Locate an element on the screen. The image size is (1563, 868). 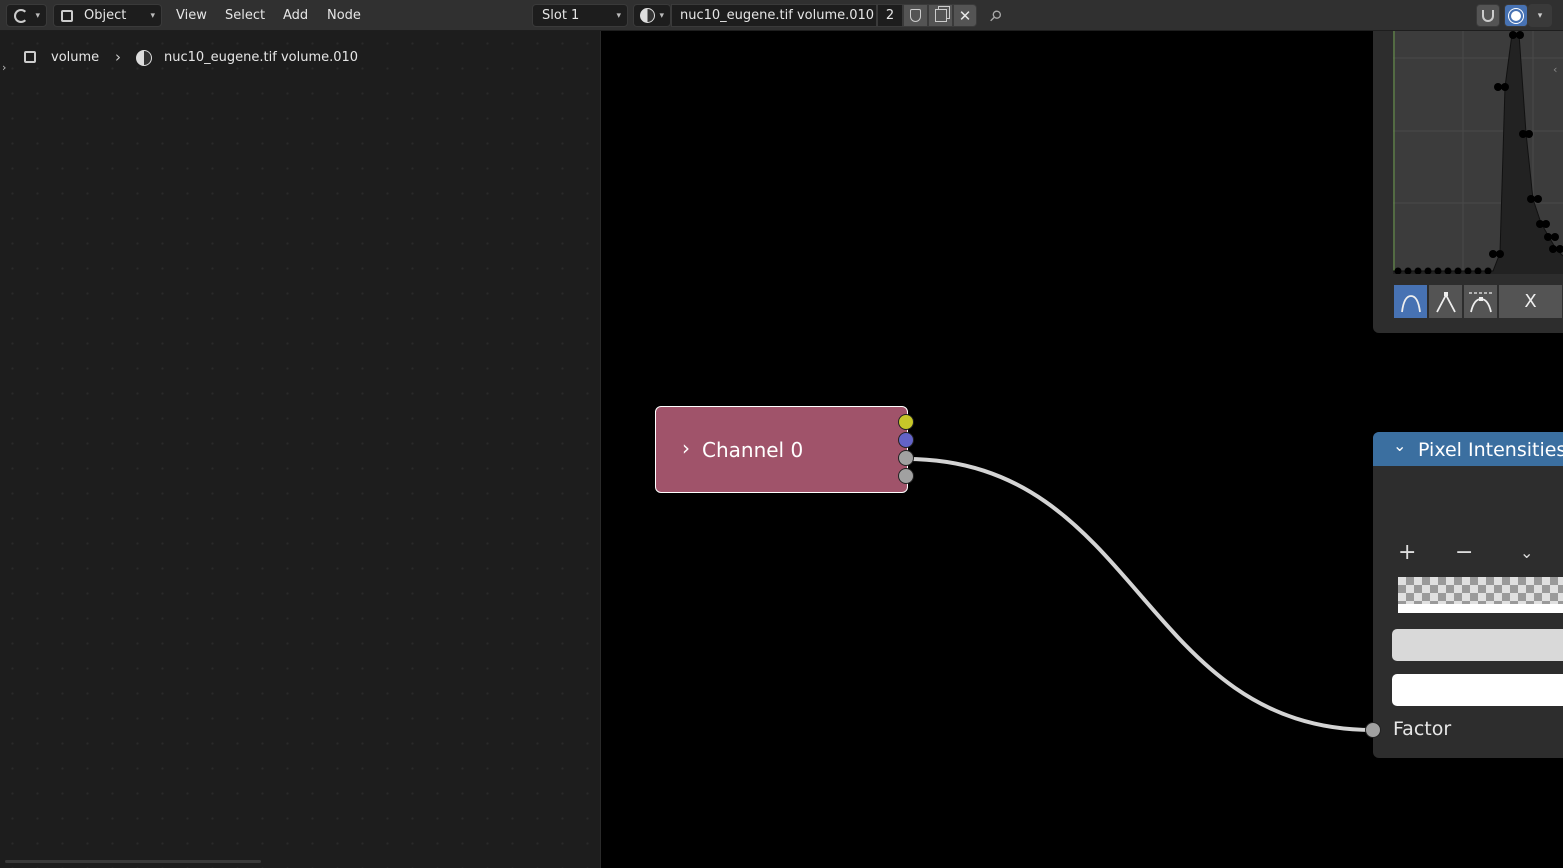
add-stop-button: + is located at coordinates (1407, 552).